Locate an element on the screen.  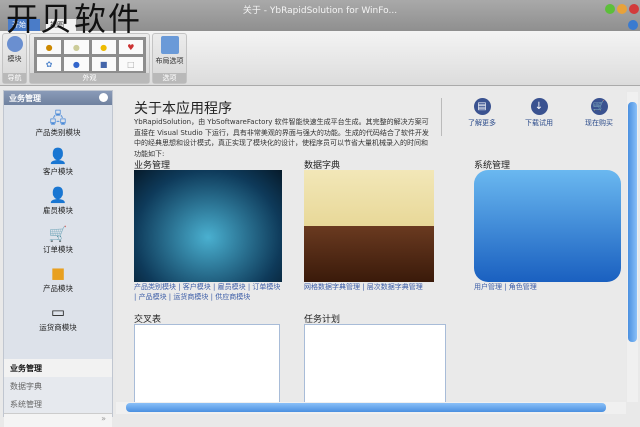
group-appearance: ● ● ● ♥ ✿ ● ■ □ 外观 is located at coordinates (89, 58).